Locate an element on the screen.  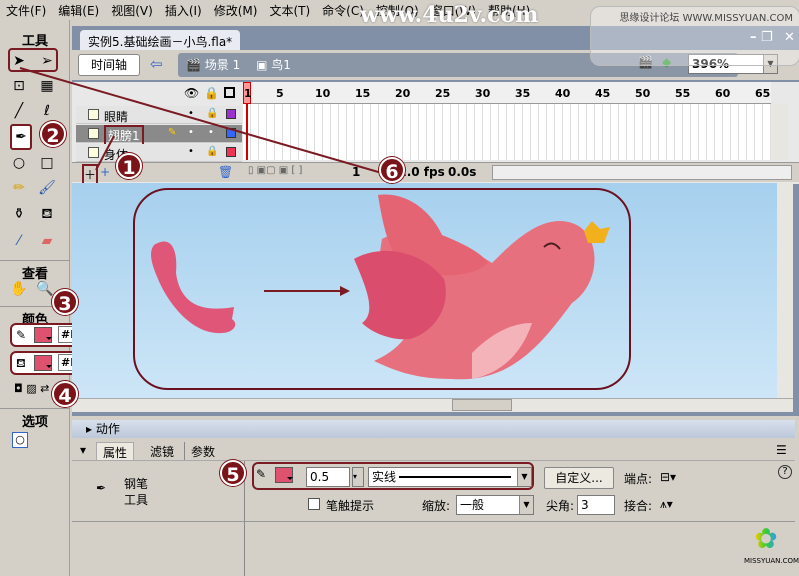
layer-row-selected: 翅膀1 ✎ • • is located at coordinates (159, 135).